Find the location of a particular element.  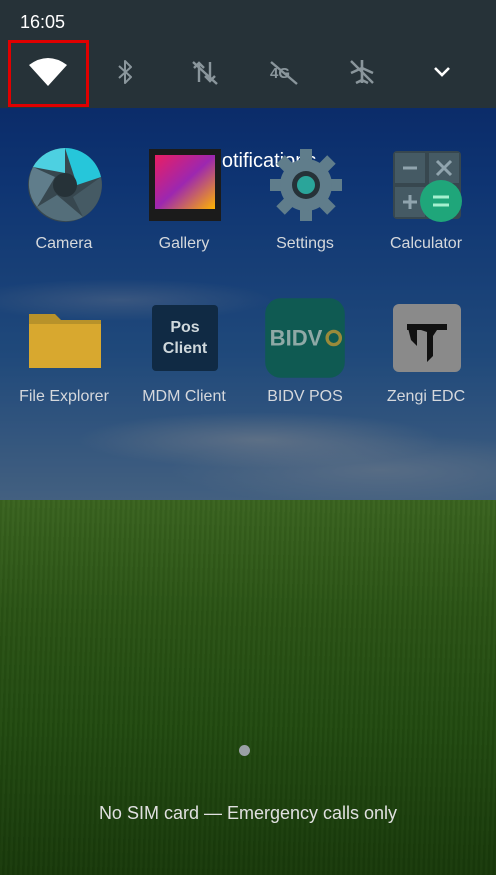

page-indicator-dot is located at coordinates (244, 750).